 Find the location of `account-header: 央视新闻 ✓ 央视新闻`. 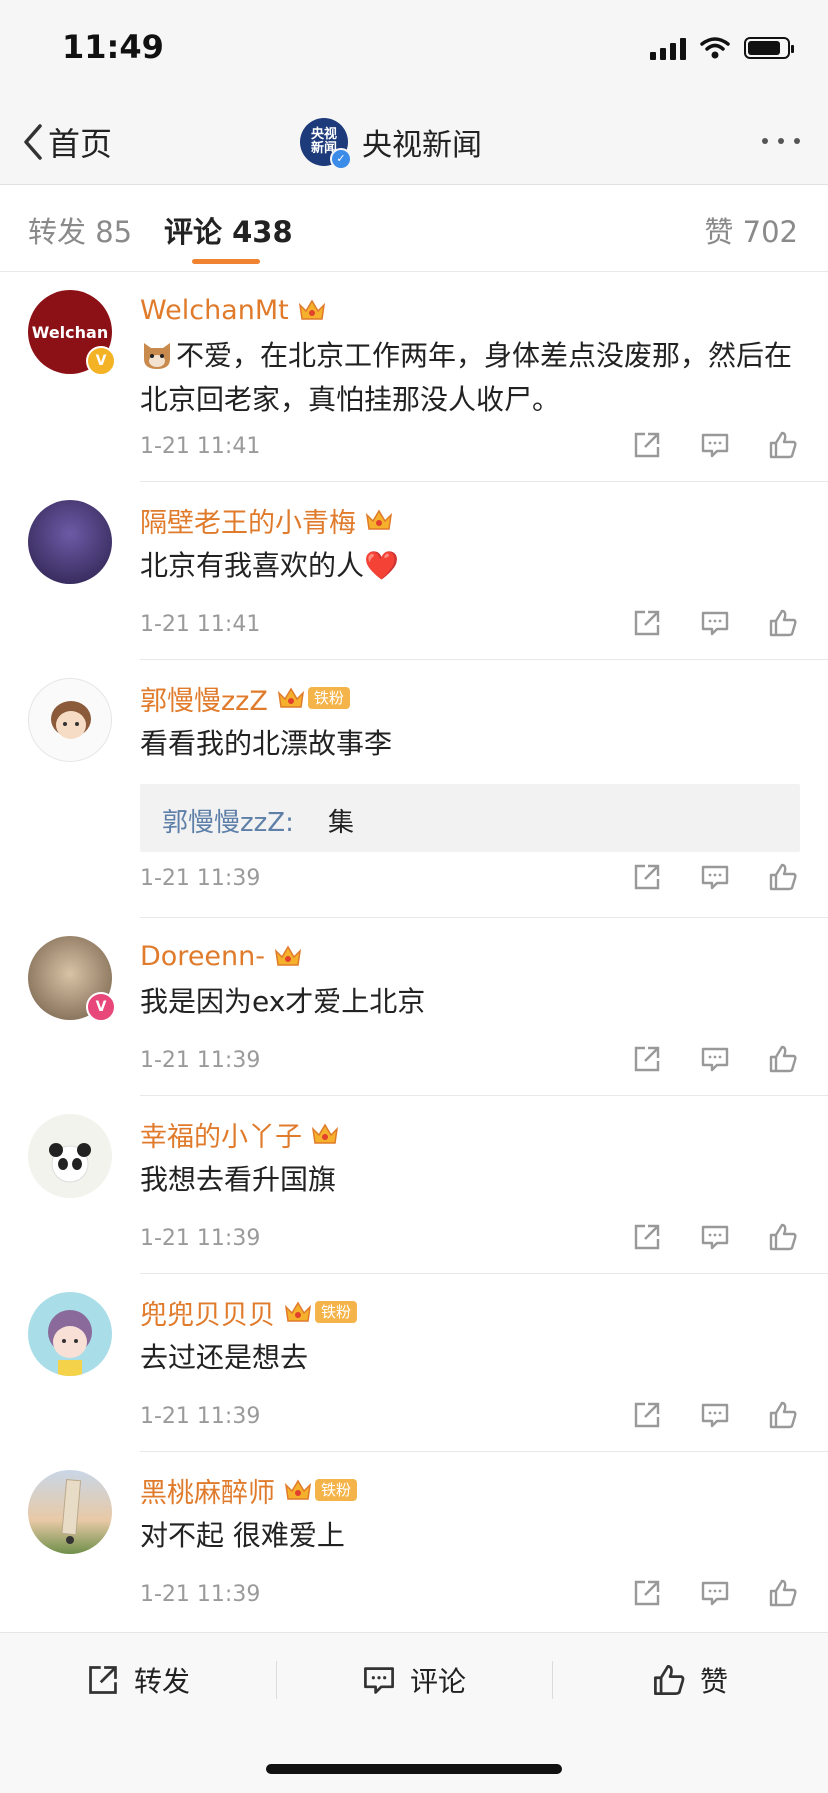

account-header: 央视新闻 ✓ 央视新闻 is located at coordinates (391, 142).